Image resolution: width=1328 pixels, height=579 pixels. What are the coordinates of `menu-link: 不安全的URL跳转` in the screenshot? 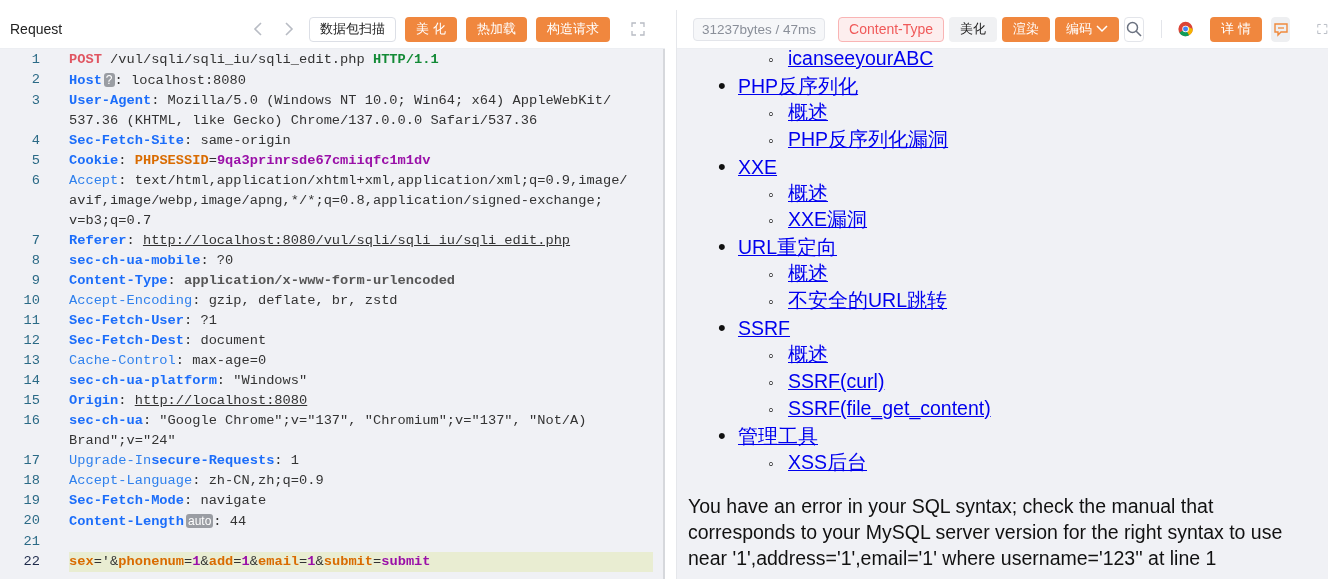 It's located at (867, 301).